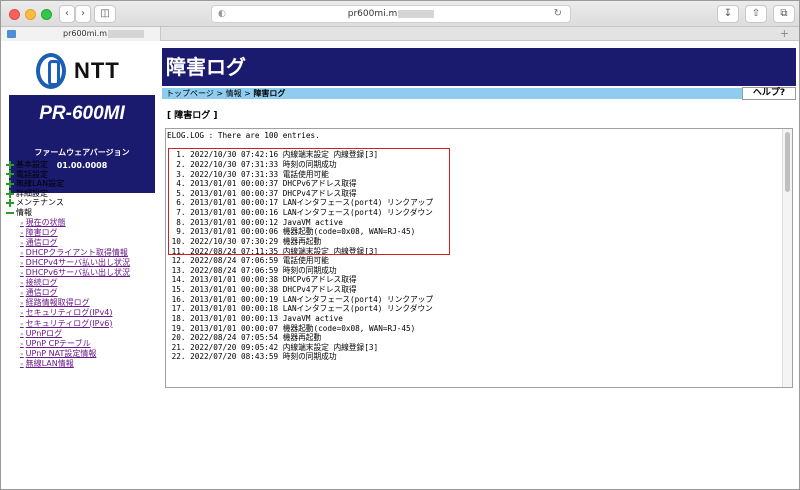 This screenshot has width=800, height=490. What do you see at coordinates (479, 67) in the screenshot?
I see `page-title: 障害ログ` at bounding box center [479, 67].